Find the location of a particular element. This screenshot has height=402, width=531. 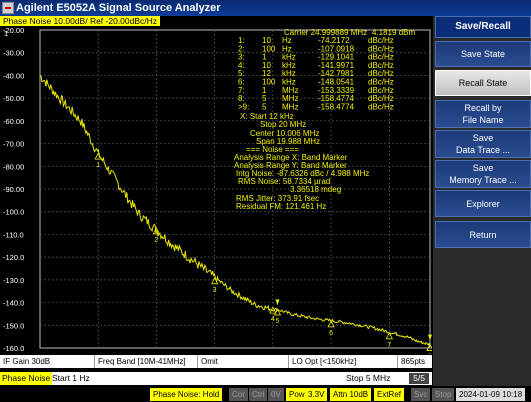

y-tick-label: -110.0 is located at coordinates (13, 234).